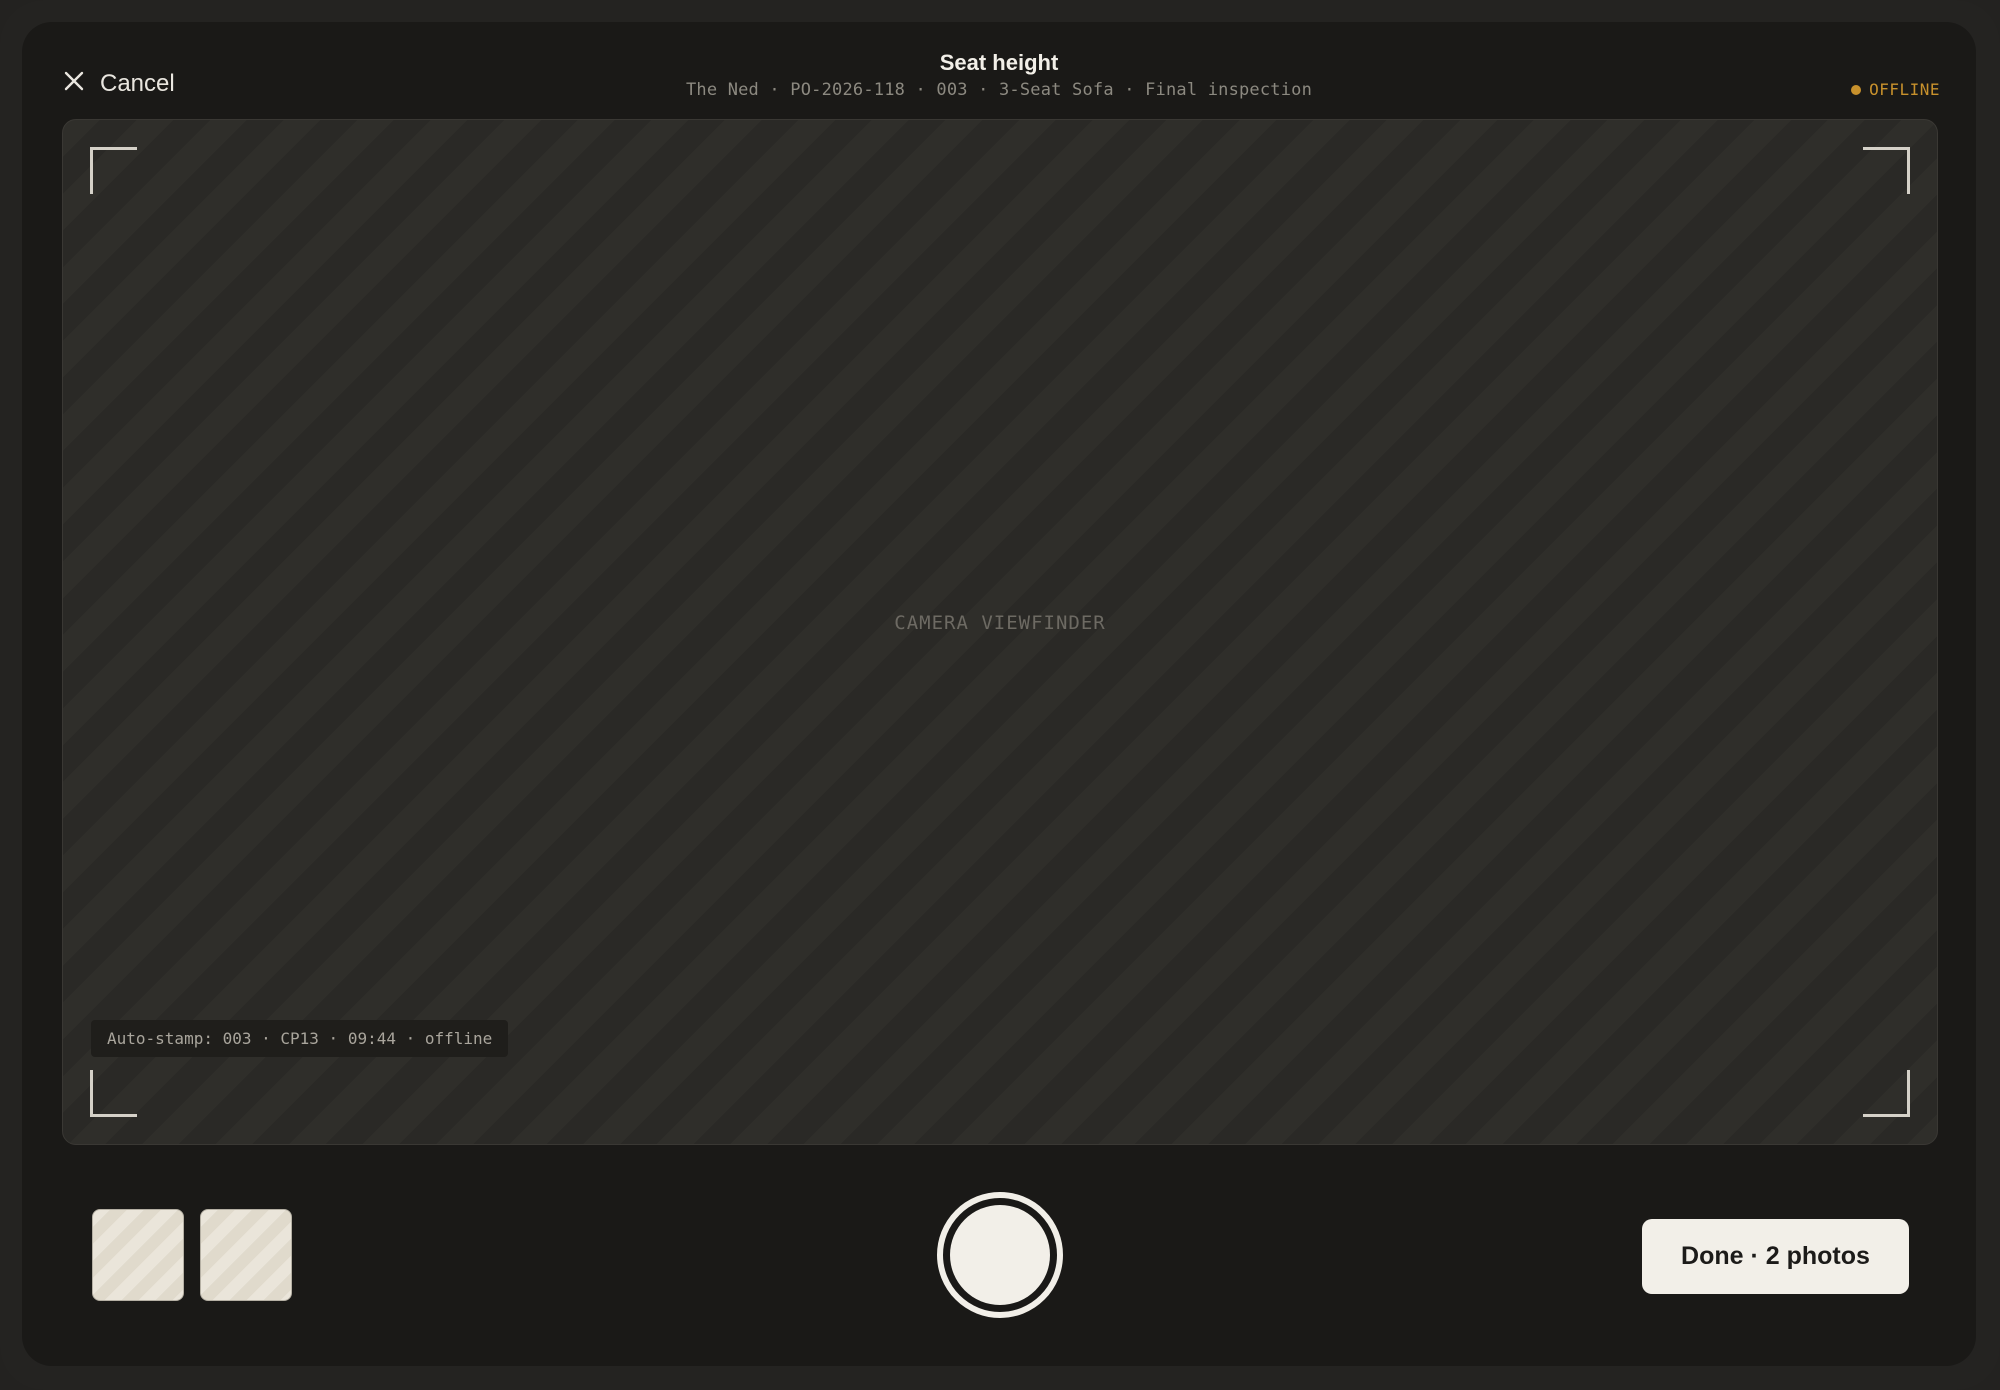 This screenshot has height=1390, width=2000. What do you see at coordinates (300, 1038) in the screenshot?
I see `auto-stamp-label: Auto-stamp: 003 · CP13 · 09:44 · offline` at bounding box center [300, 1038].